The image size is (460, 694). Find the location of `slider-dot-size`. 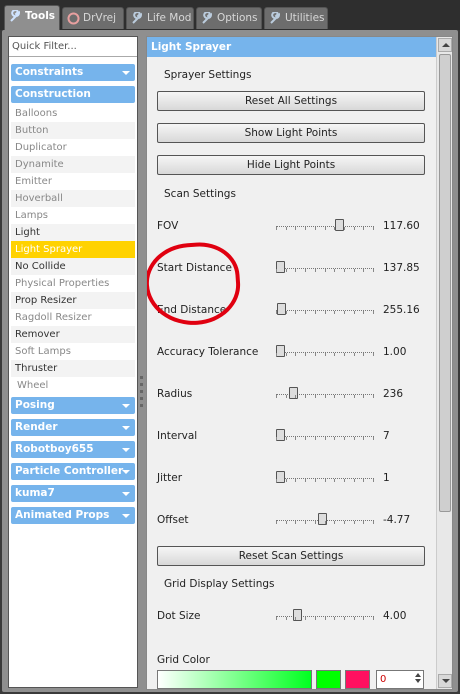

slider-dot-size is located at coordinates (325, 615).